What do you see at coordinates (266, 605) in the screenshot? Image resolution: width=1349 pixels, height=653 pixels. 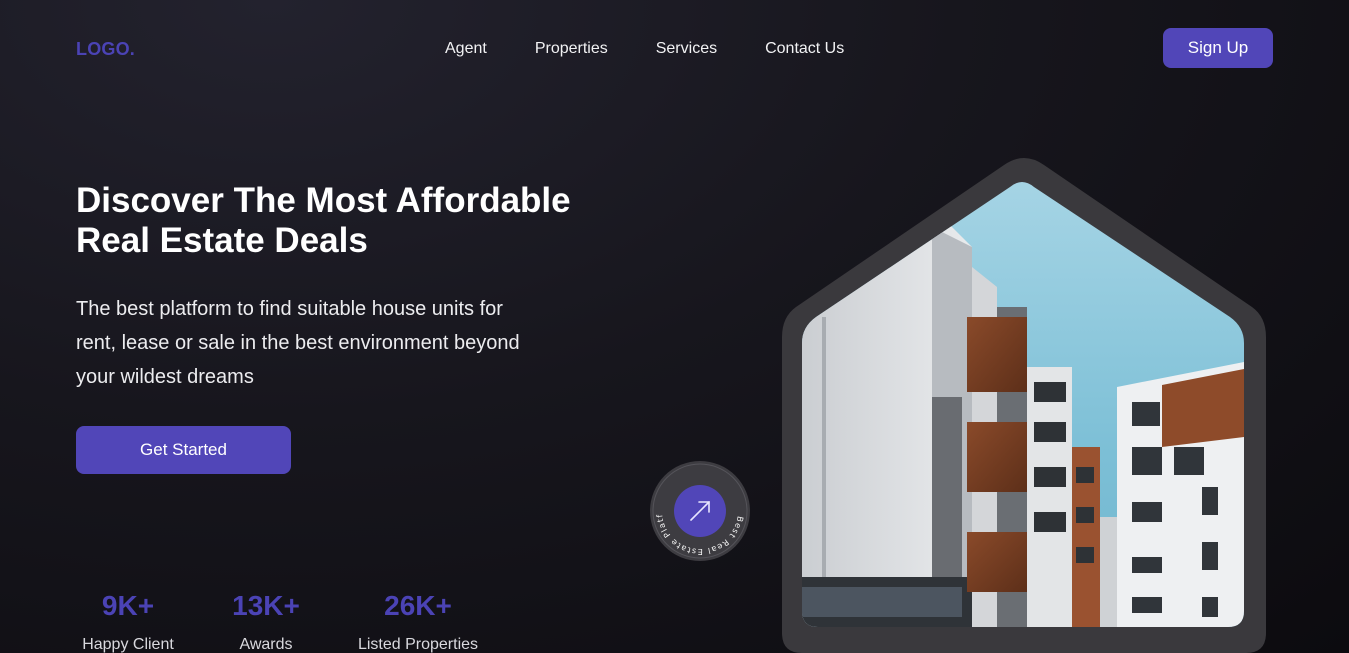 I see `stat-value: 13K+` at bounding box center [266, 605].